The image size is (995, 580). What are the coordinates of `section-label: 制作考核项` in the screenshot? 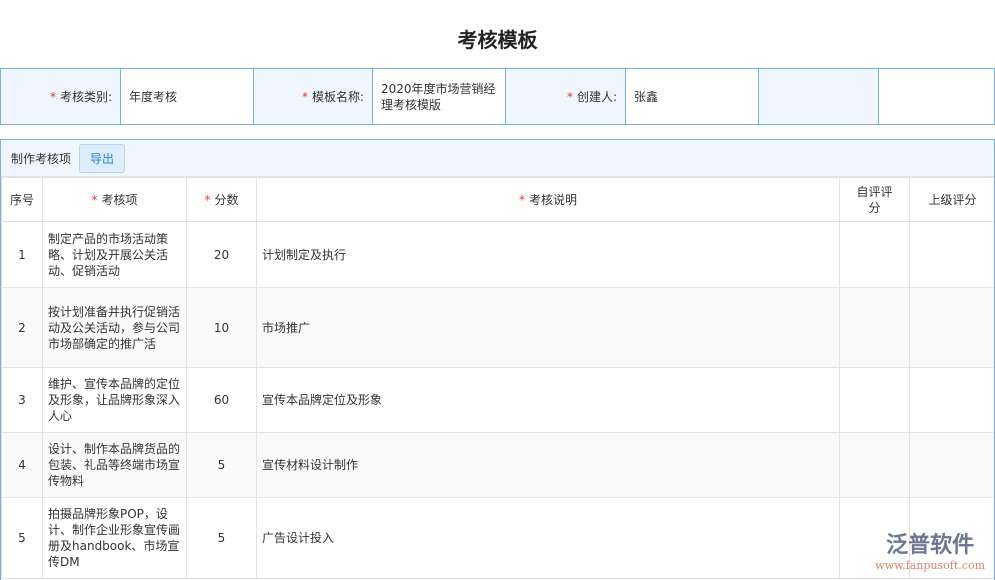 It's located at (41, 158).